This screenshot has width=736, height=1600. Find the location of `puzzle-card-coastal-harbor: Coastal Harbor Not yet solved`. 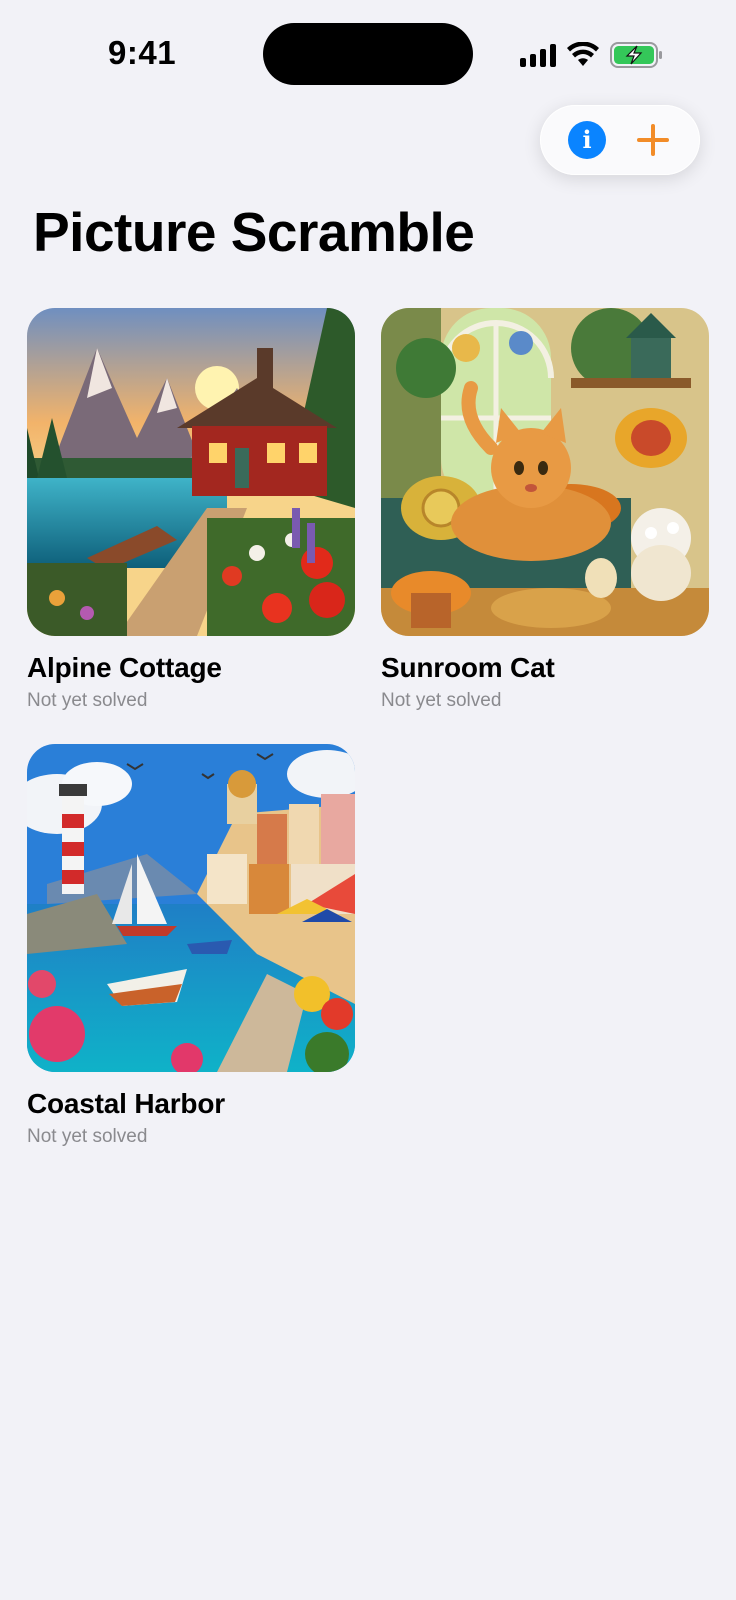

puzzle-card-coastal-harbor: Coastal Harbor Not yet solved is located at coordinates (191, 946).